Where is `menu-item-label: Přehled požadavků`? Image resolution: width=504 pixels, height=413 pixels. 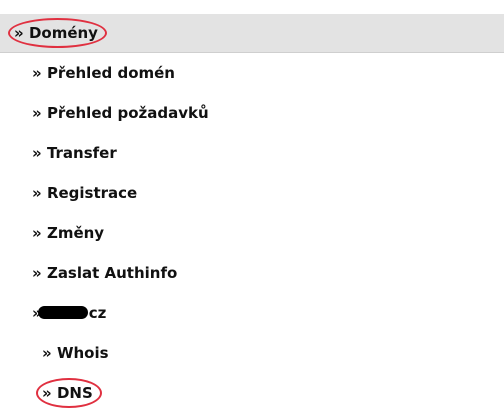 menu-item-label: Přehled požadavků is located at coordinates (127, 113).